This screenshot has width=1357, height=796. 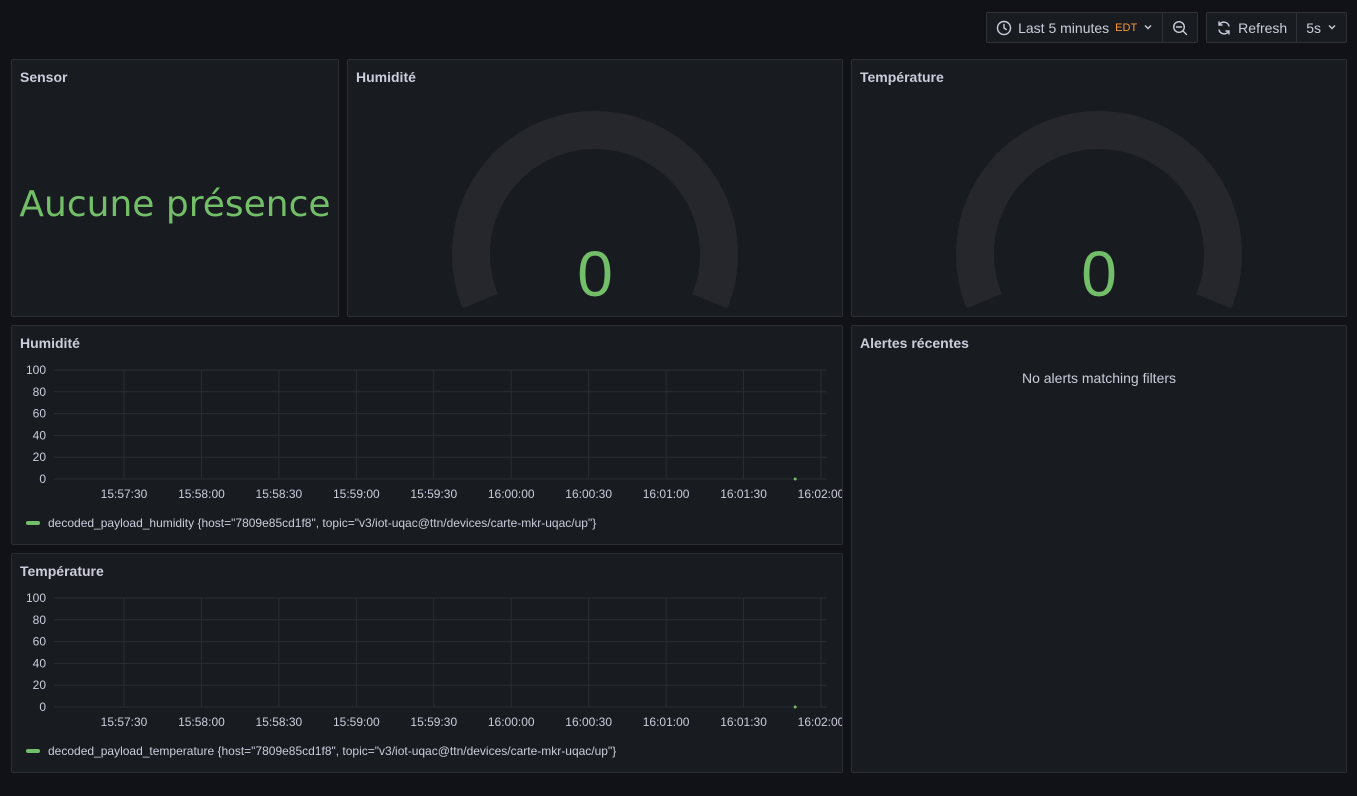 I want to click on humidity-gauge: 0, so click(x=595, y=210).